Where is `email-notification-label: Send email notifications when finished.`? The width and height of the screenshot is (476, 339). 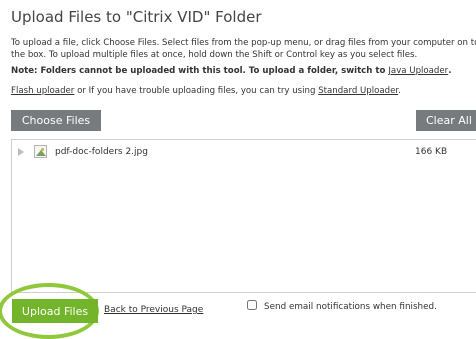
email-notification-label: Send email notifications when finished. is located at coordinates (350, 307).